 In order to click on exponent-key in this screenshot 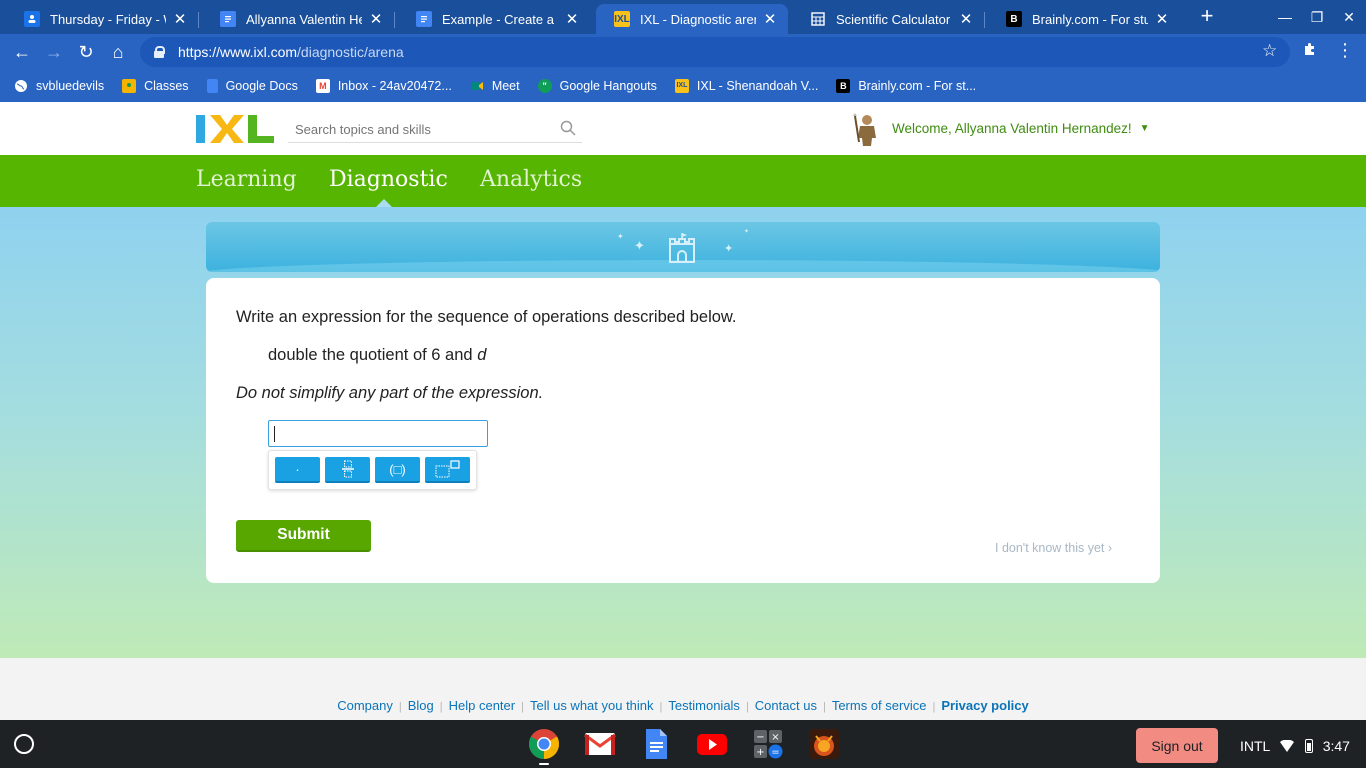, I will do `click(447, 470)`.